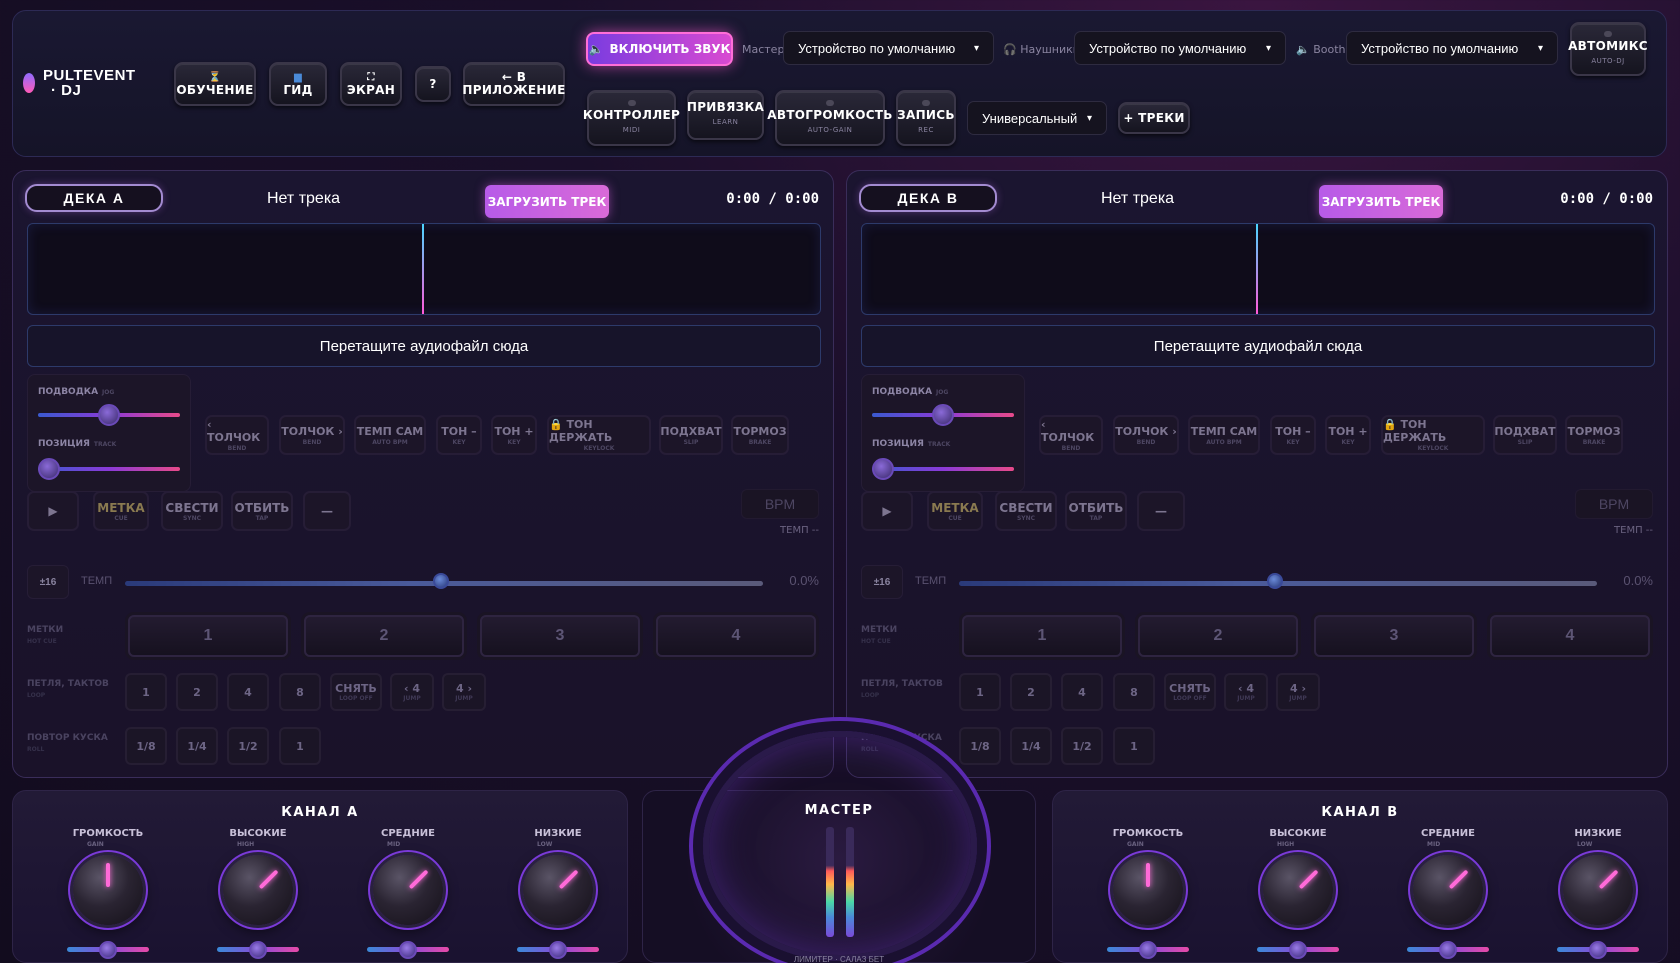  I want to click on guide-button: ▆ ГИД, so click(298, 84).